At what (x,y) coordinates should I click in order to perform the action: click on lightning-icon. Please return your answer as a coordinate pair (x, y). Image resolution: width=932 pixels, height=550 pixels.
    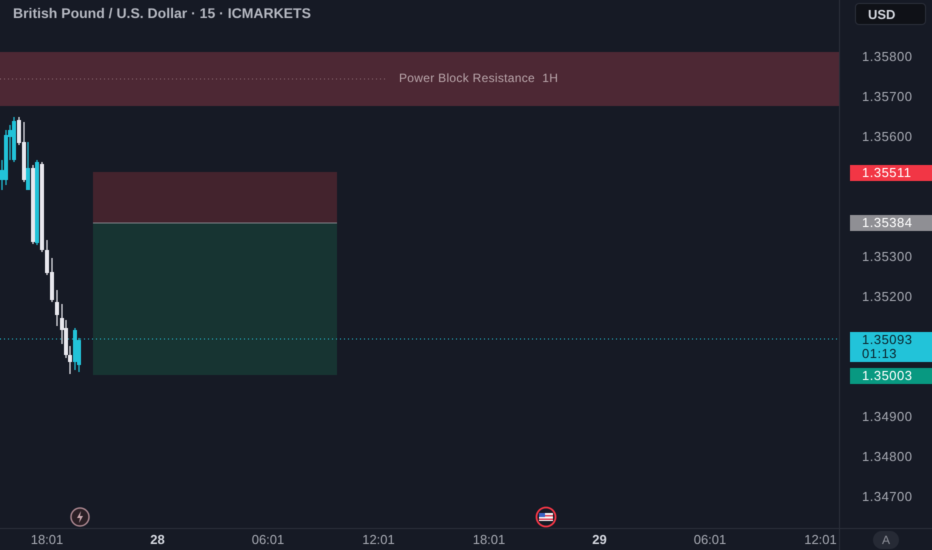
    Looking at the image, I should click on (80, 517).